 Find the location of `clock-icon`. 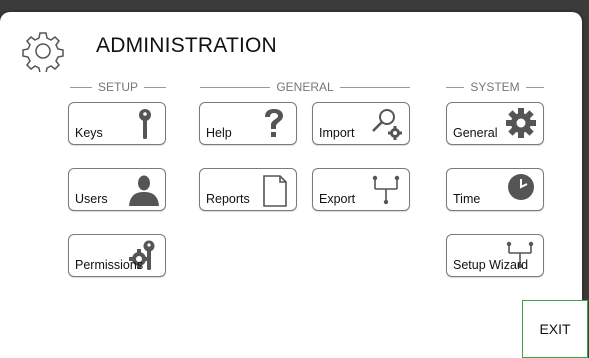

clock-icon is located at coordinates (521, 187).